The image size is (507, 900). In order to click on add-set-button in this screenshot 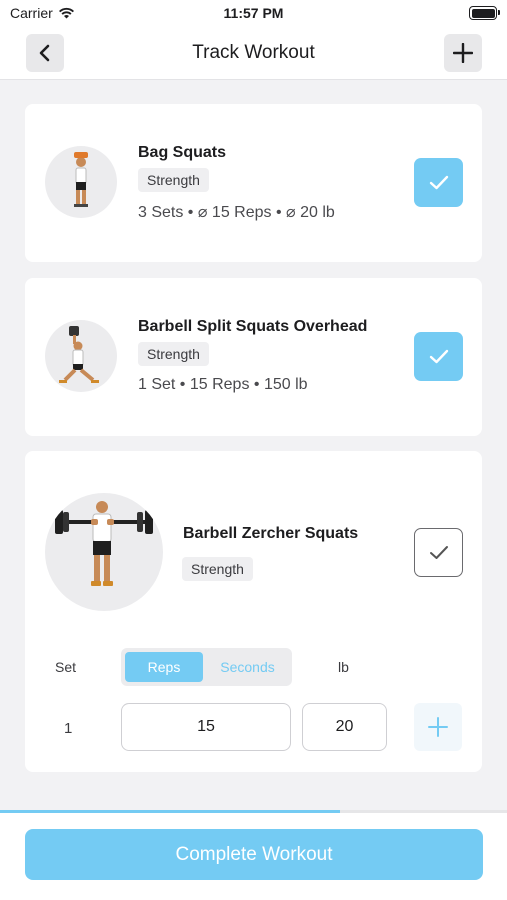, I will do `click(438, 727)`.